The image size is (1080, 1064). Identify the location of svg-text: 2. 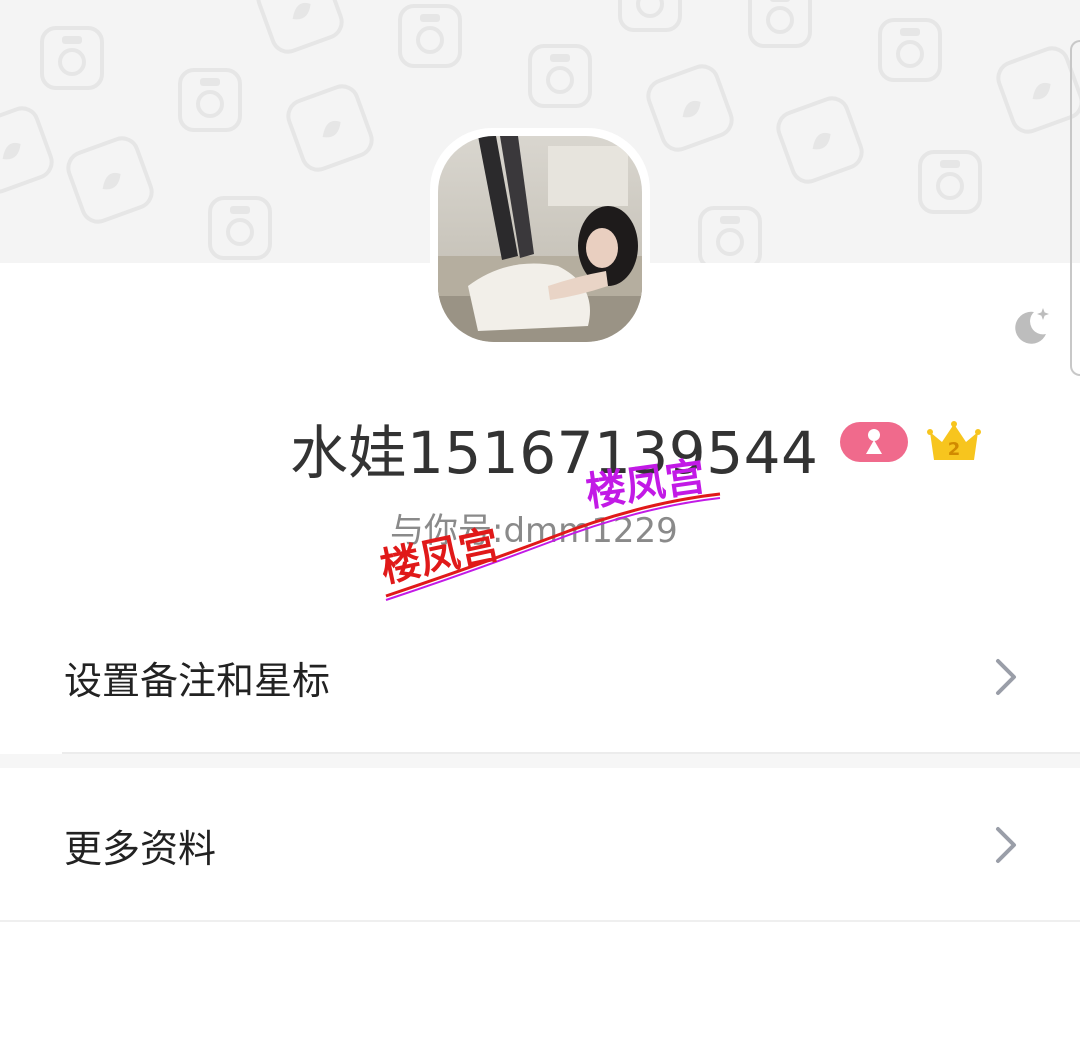
(954, 449).